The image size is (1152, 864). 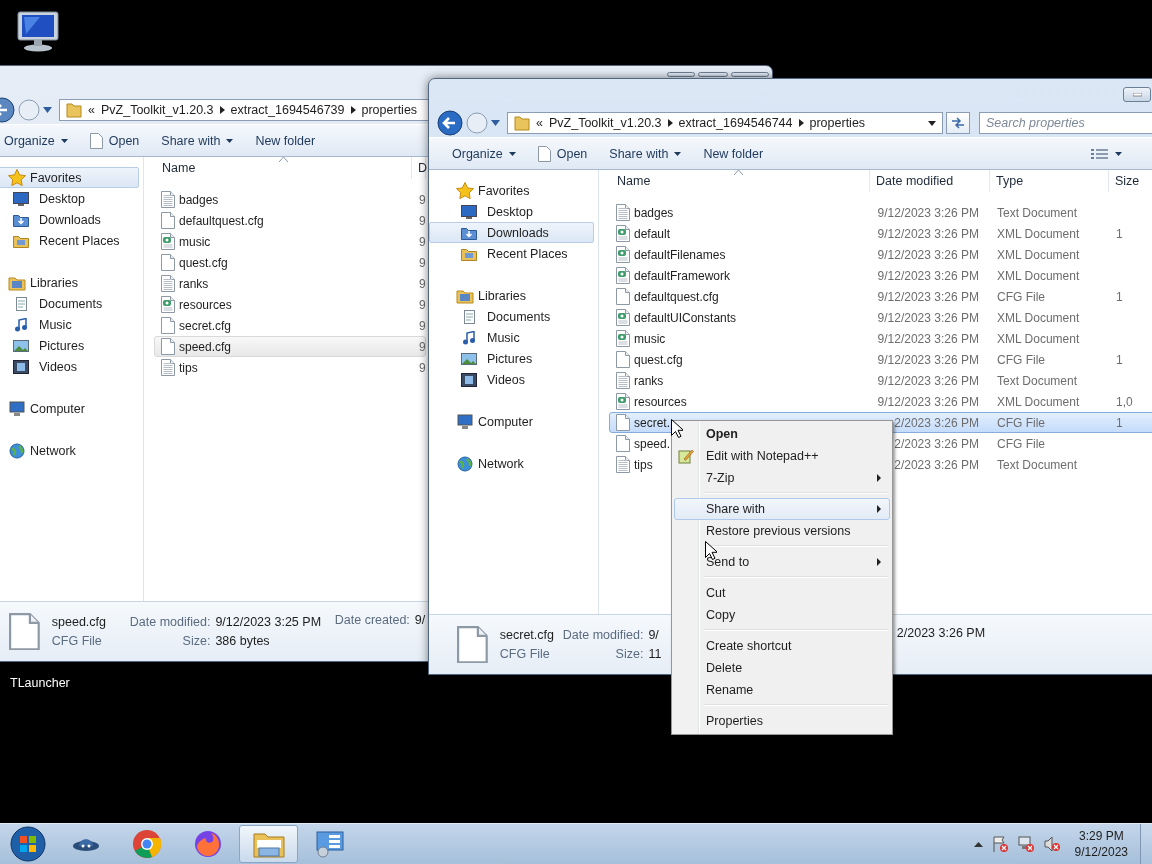 I want to click on file-name: default, so click(x=652, y=233).